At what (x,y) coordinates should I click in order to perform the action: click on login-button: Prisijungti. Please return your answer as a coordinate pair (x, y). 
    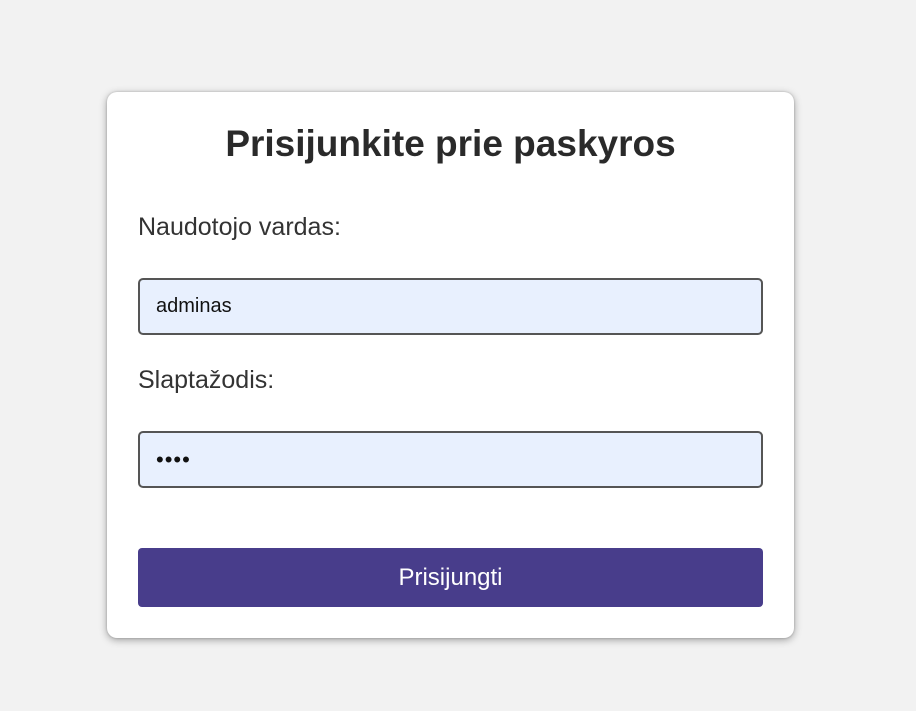
    Looking at the image, I should click on (450, 577).